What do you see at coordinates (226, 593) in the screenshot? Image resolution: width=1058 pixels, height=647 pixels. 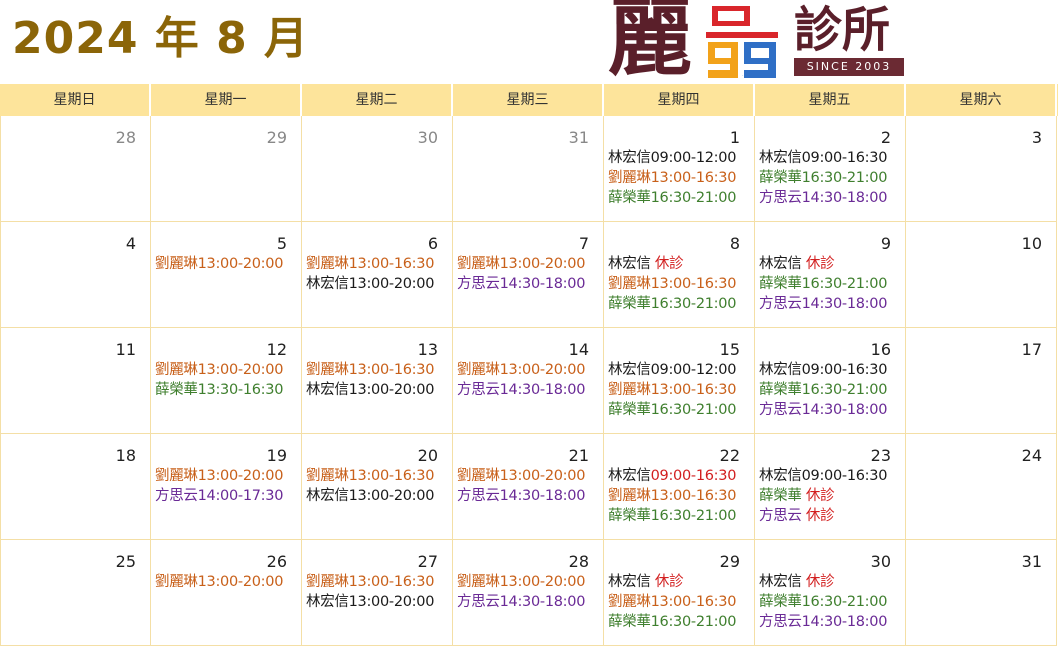 I see `day-cell: 26 劉麗琳13:00-20:00` at bounding box center [226, 593].